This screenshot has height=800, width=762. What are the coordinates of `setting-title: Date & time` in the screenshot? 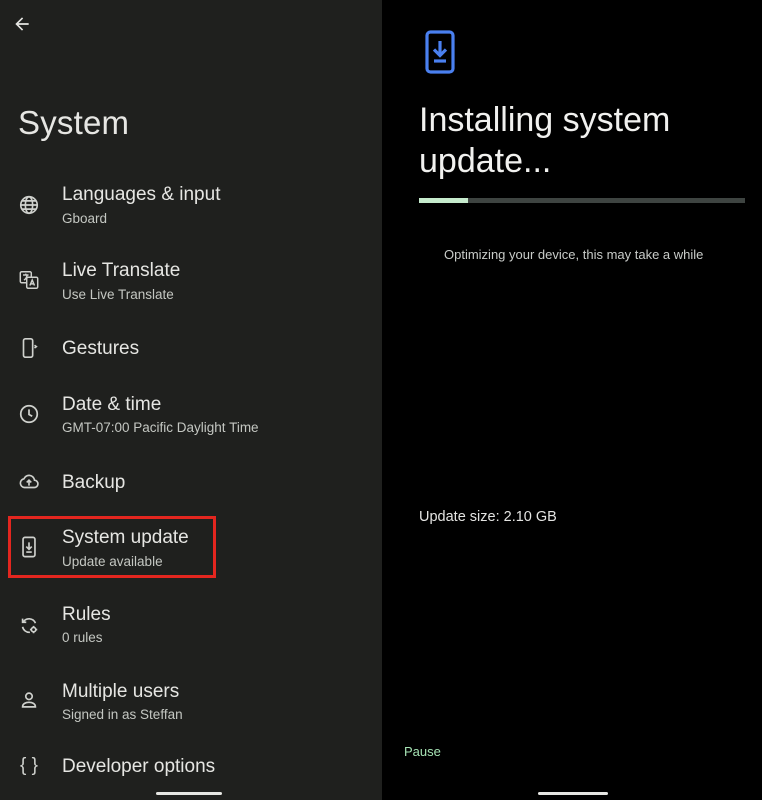 It's located at (112, 404).